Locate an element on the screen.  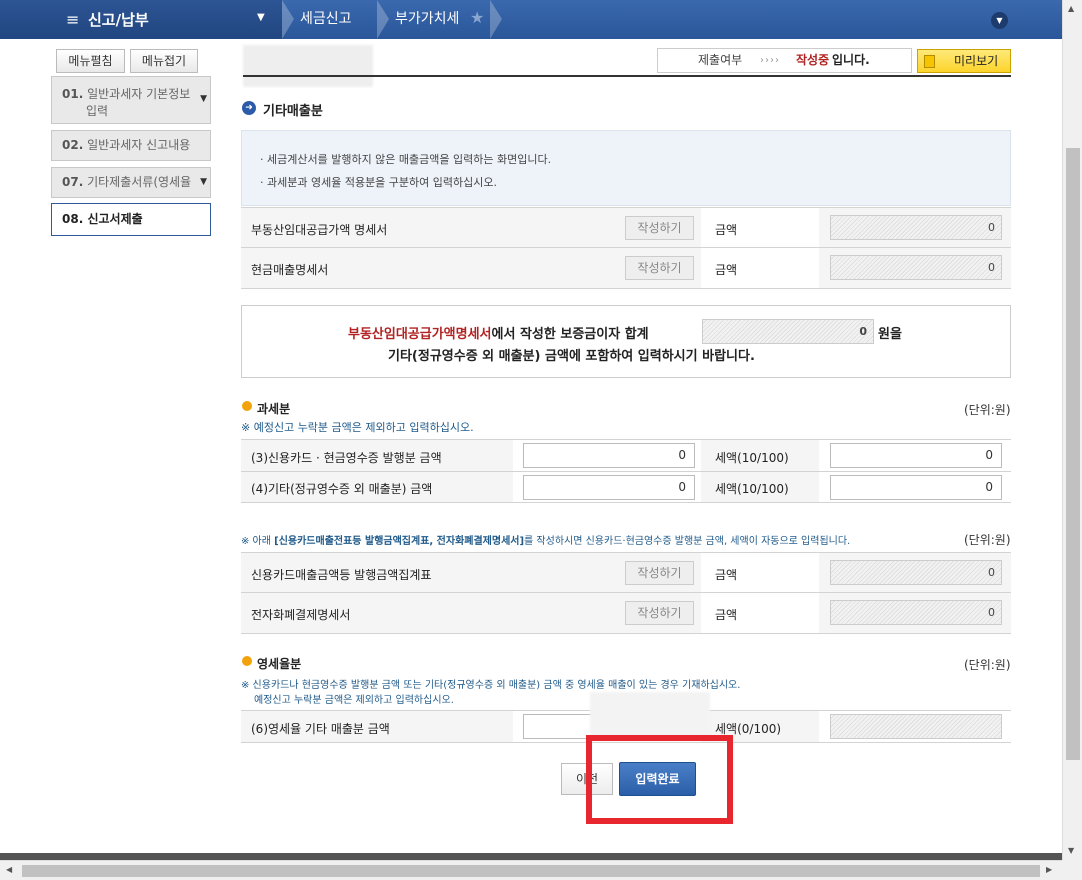
vertical-scrollbar: ▲ ▼ is located at coordinates (1072, 430).